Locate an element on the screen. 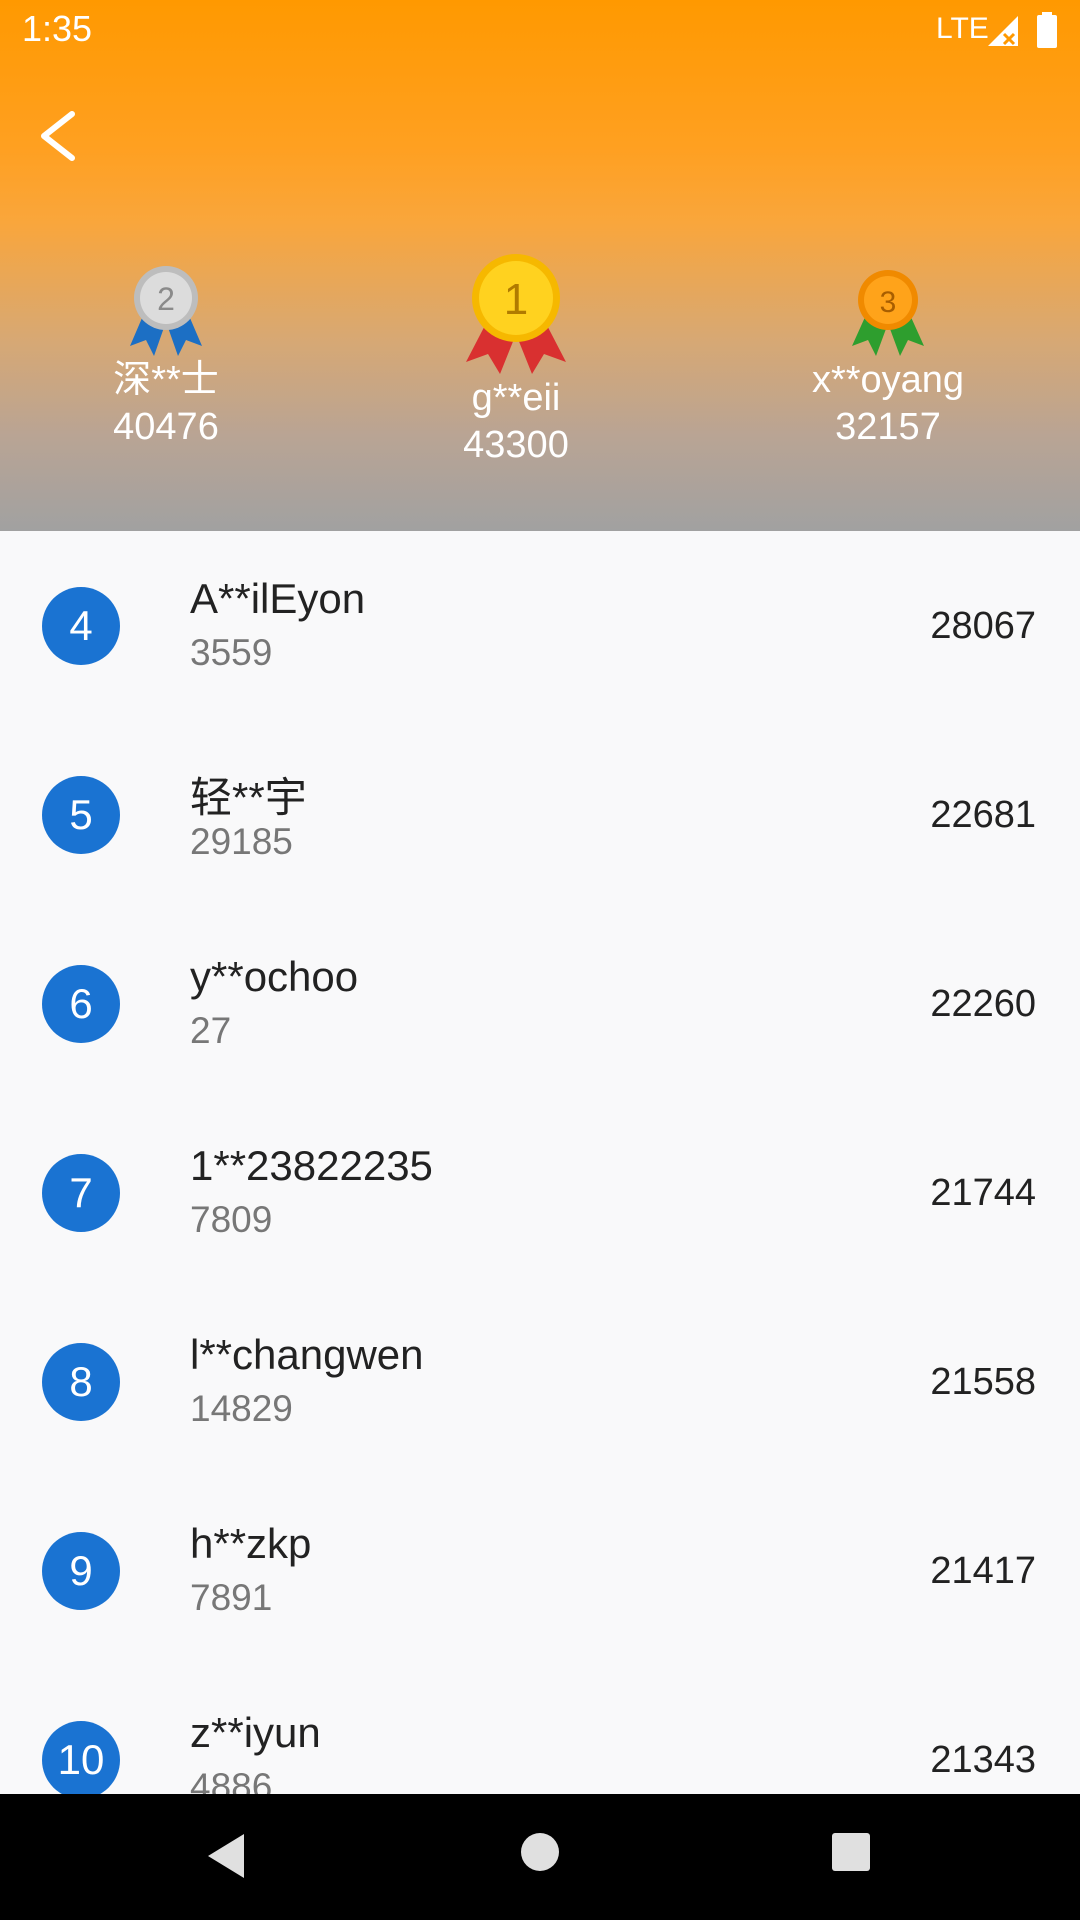 The height and width of the screenshot is (1920, 1080). podium-first: 1 g**eii 43300 is located at coordinates (516, 359).